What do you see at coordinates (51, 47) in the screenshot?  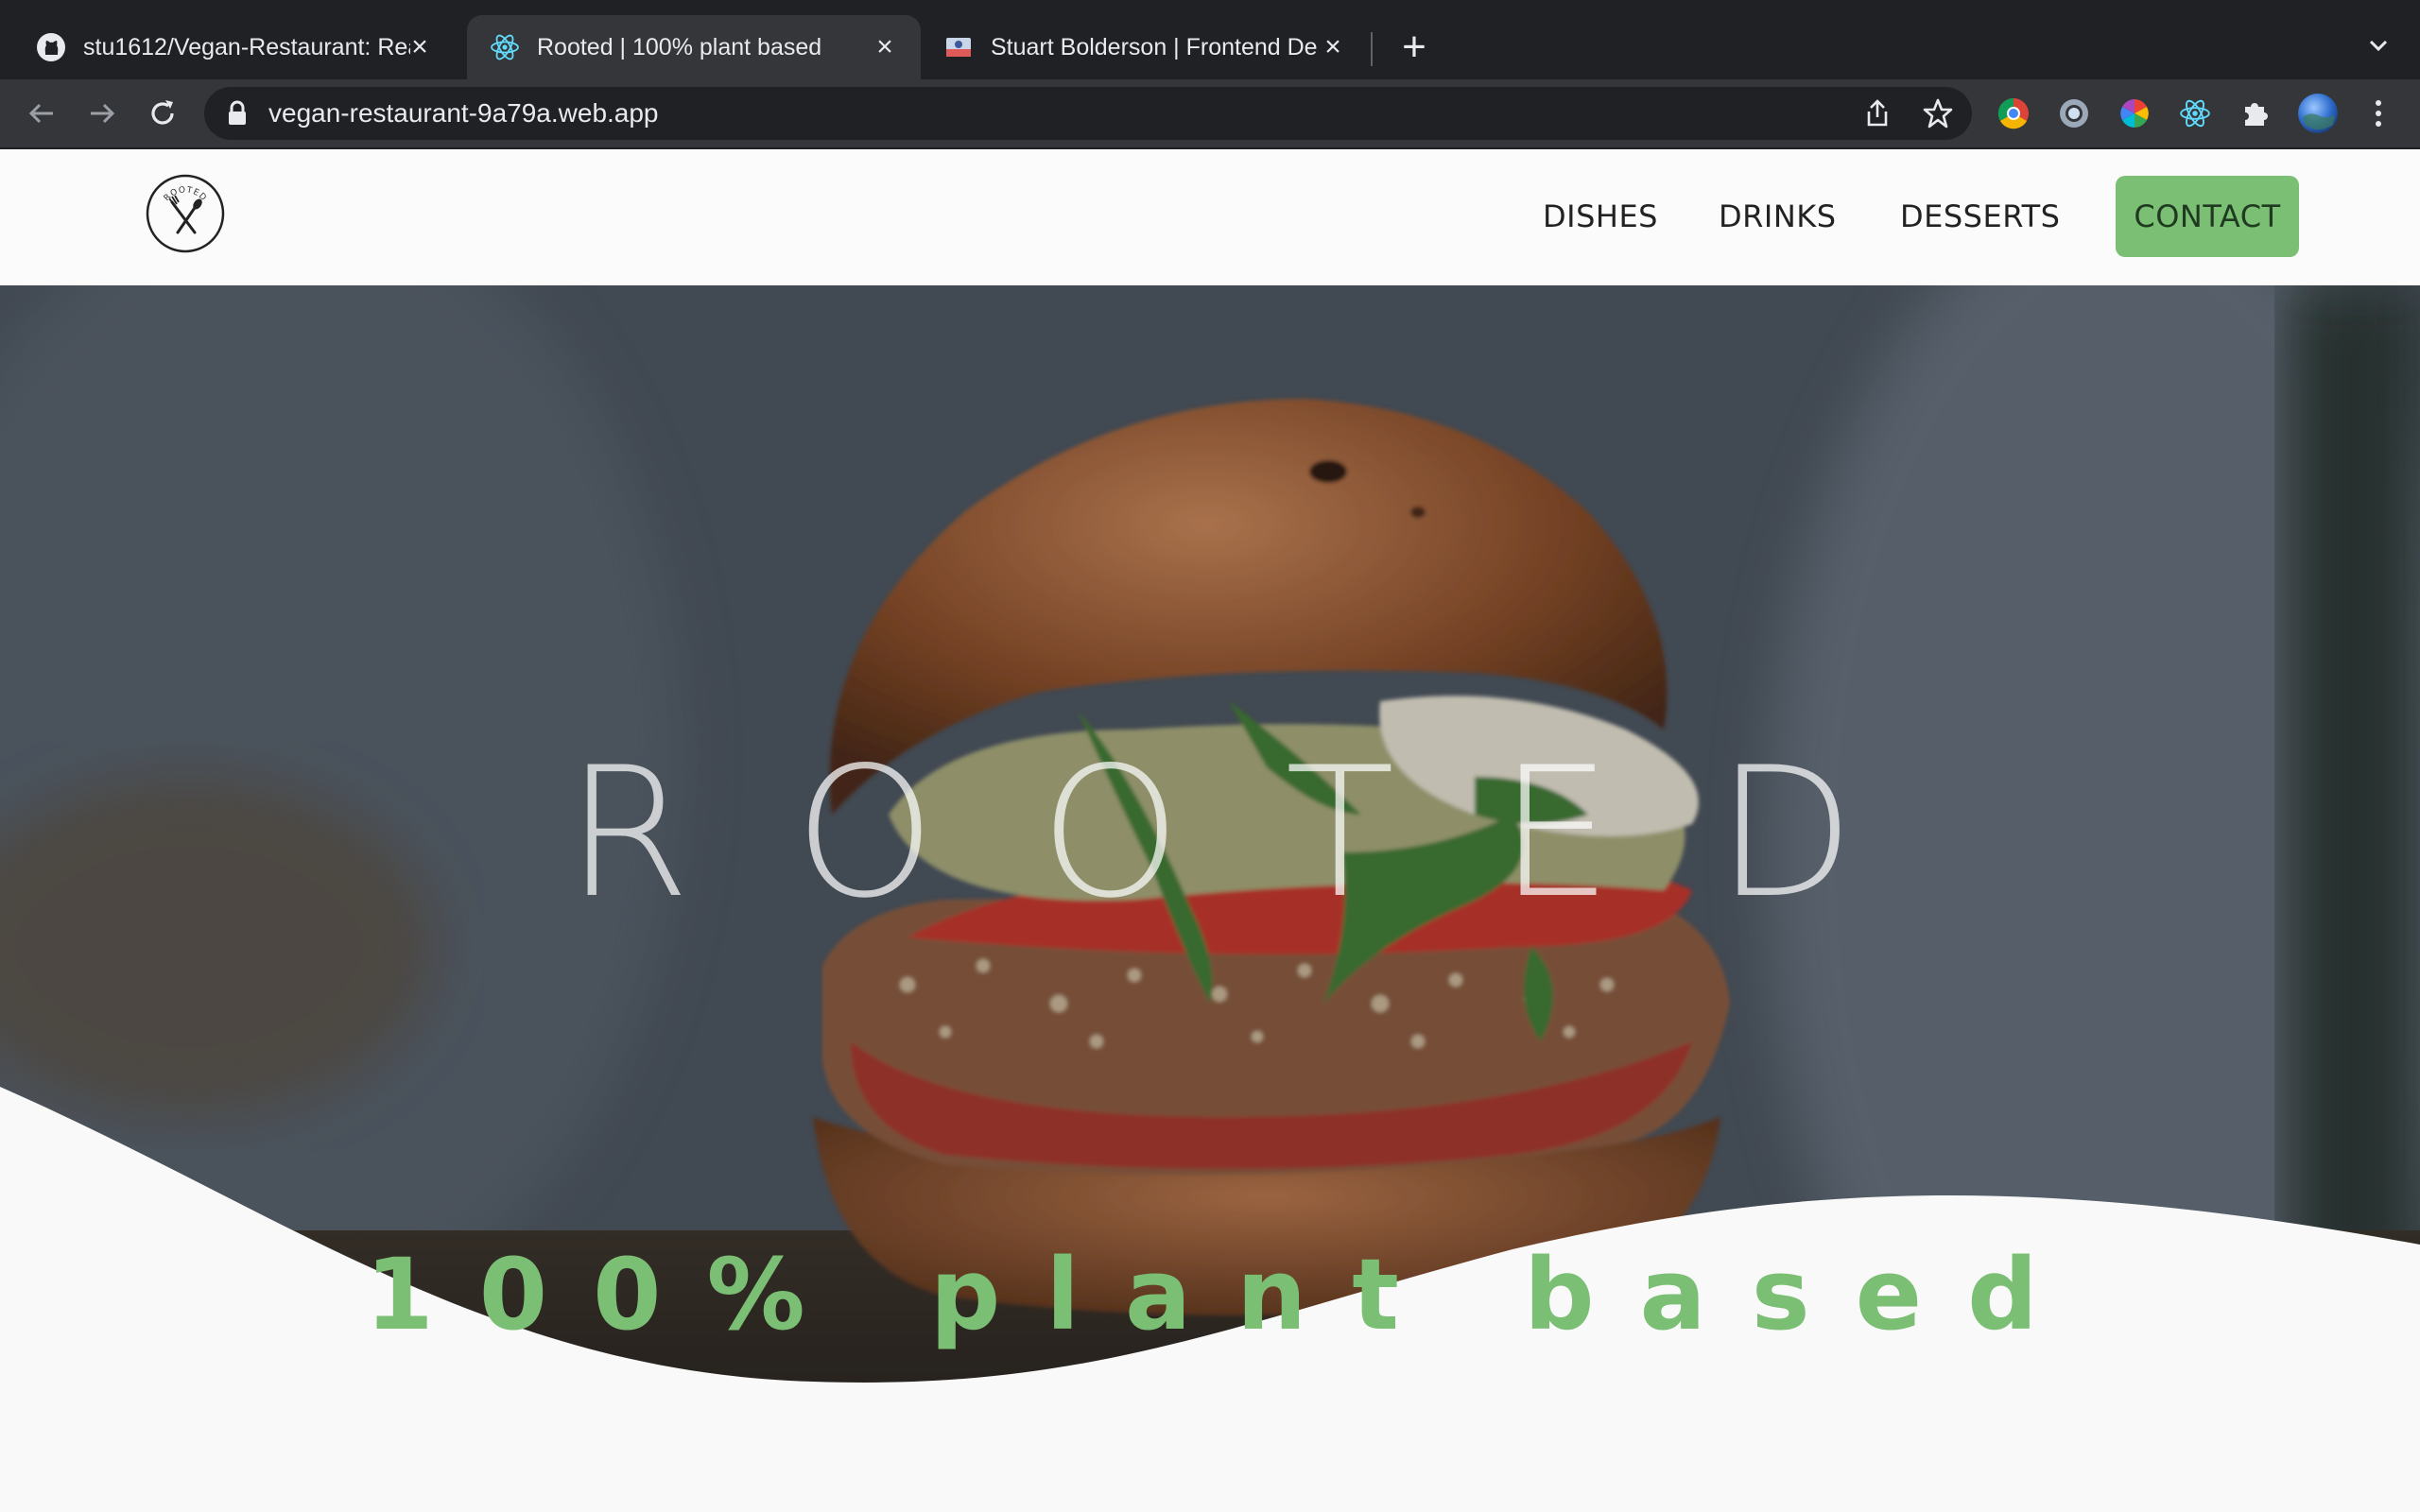 I see `github-icon` at bounding box center [51, 47].